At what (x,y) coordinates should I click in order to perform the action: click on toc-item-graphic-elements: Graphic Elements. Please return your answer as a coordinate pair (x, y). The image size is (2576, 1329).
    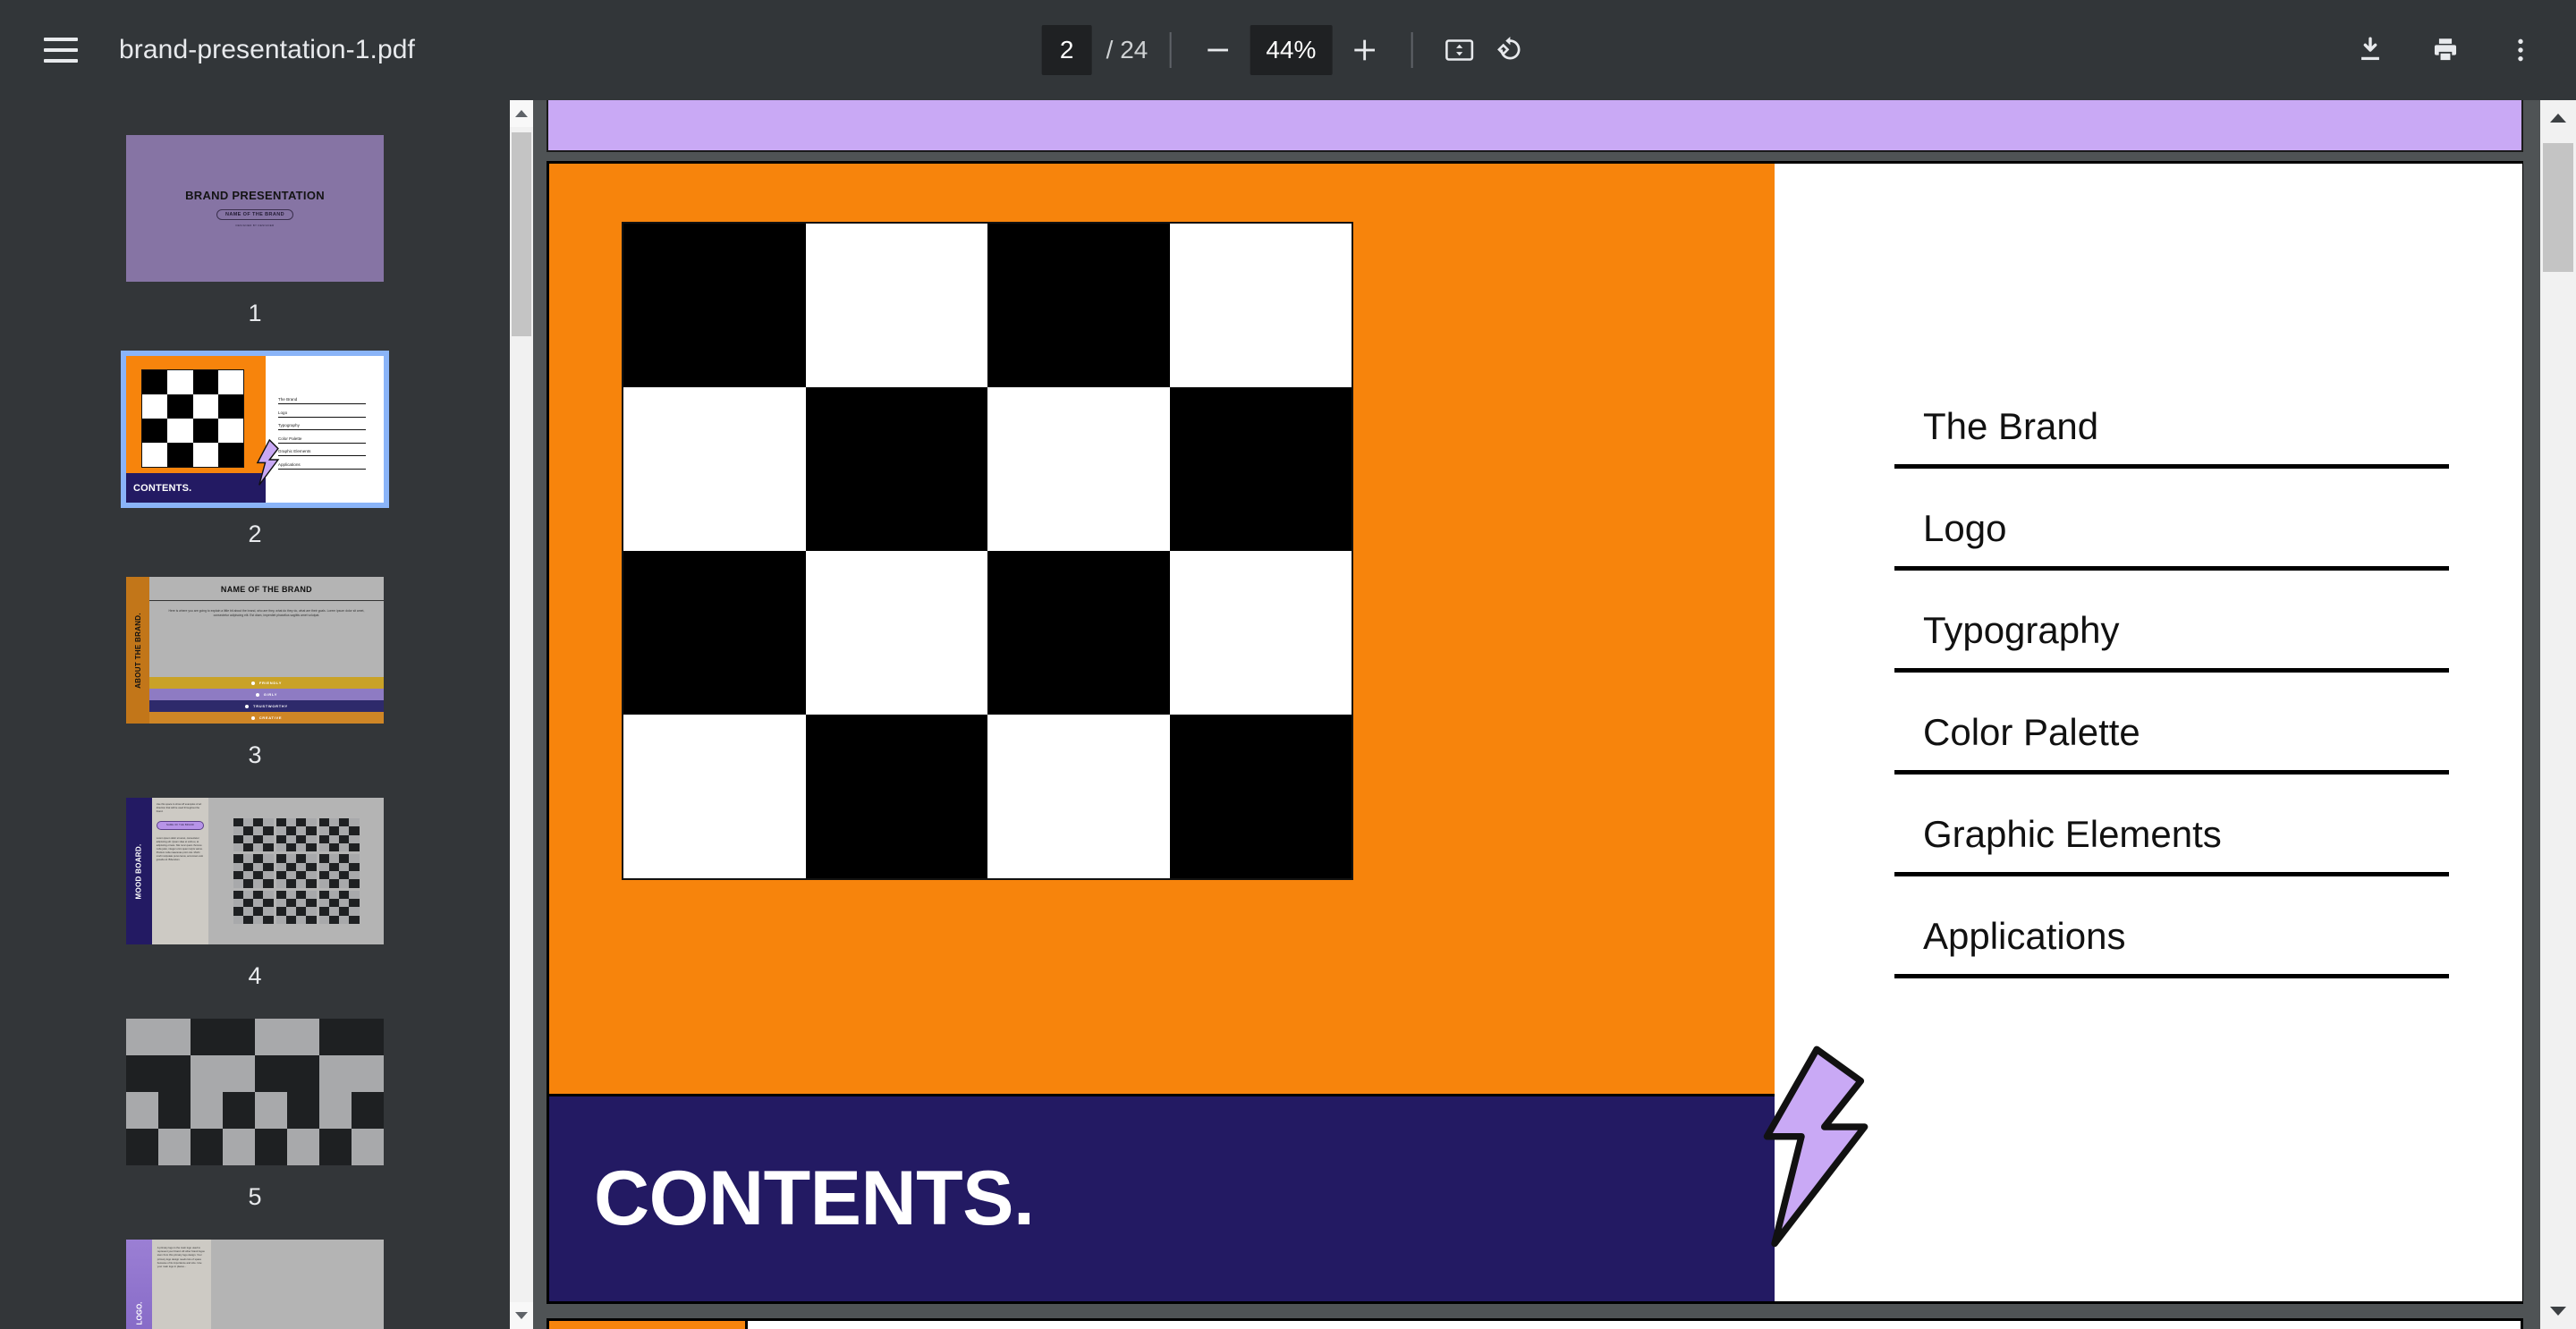
    Looking at the image, I should click on (2171, 844).